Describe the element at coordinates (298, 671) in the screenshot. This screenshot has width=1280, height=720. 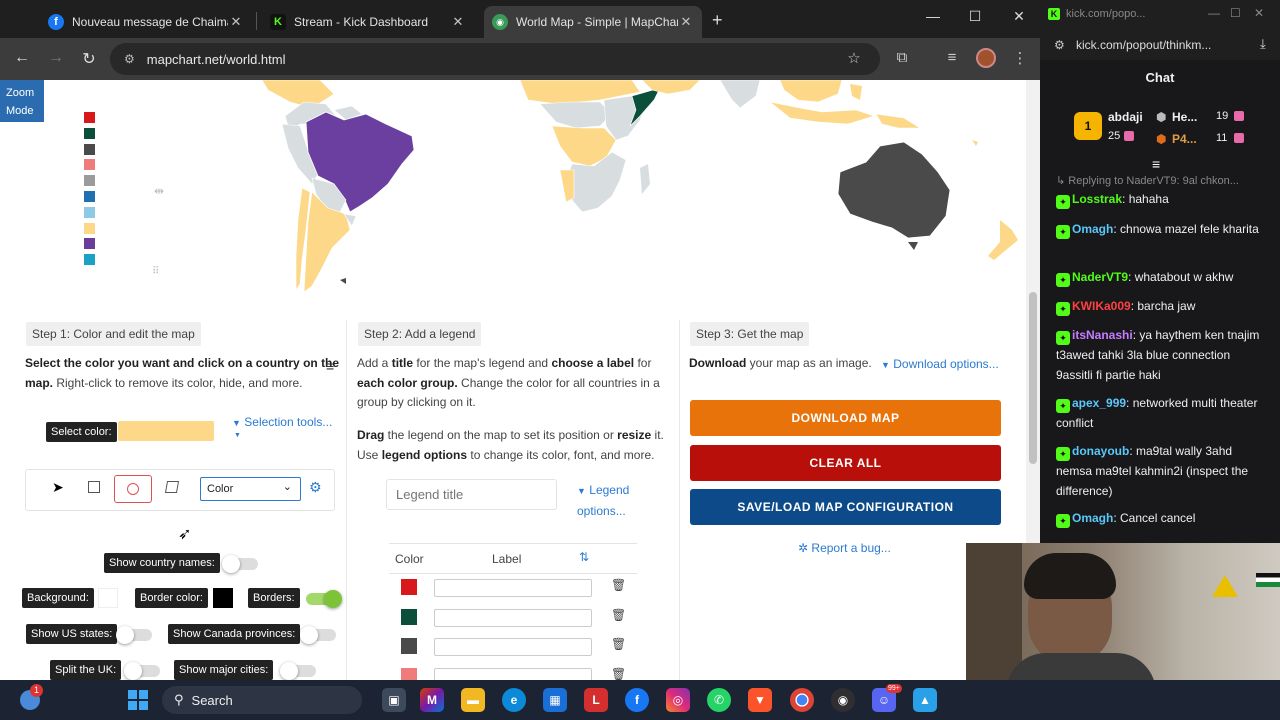
I see `show-major-cities-toggle` at that location.